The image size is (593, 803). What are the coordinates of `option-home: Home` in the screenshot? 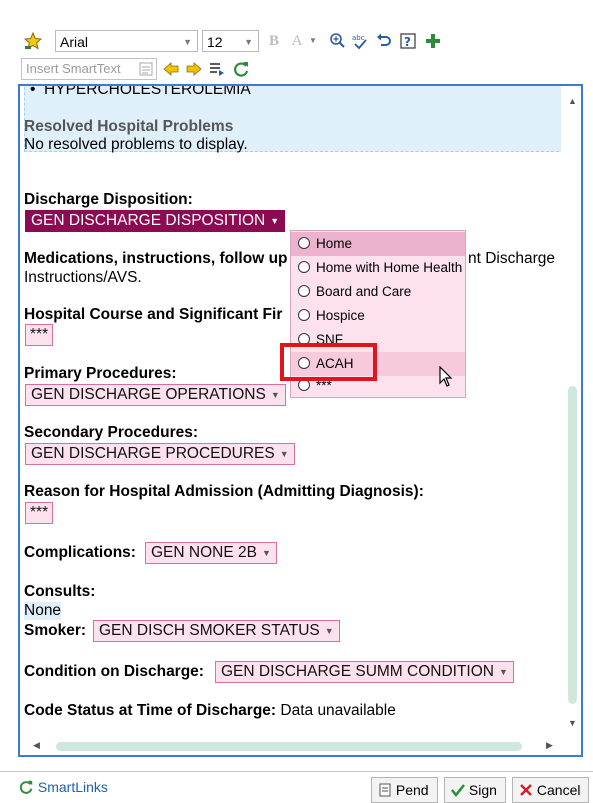 It's located at (378, 244).